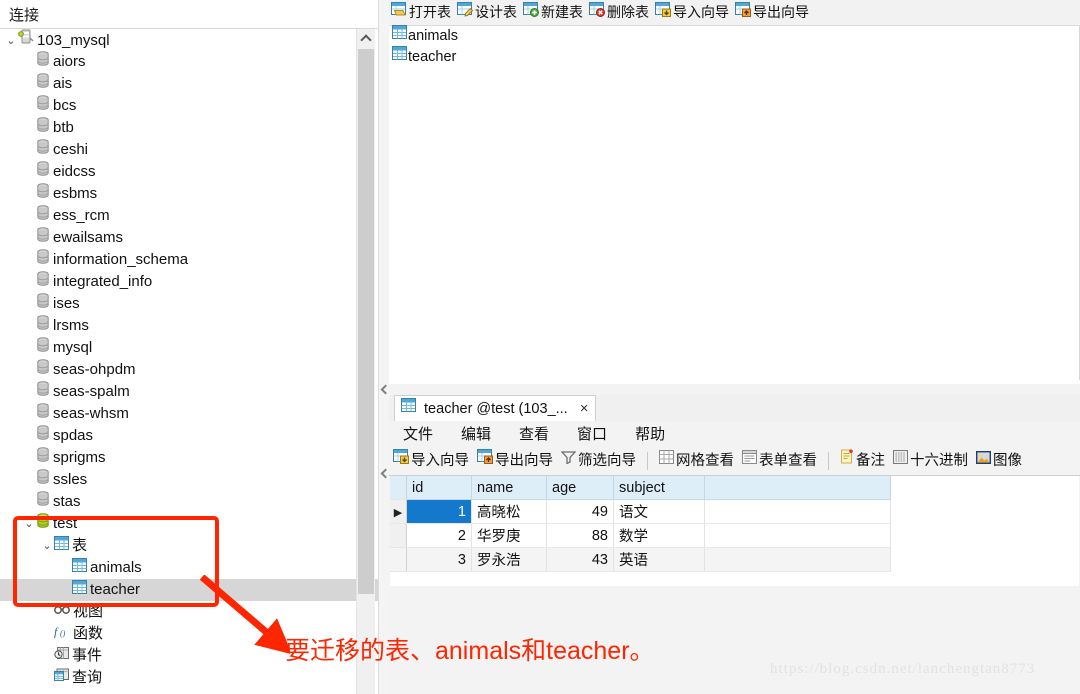  Describe the element at coordinates (189, 62) in the screenshot. I see `tree-item-aiors: aiors` at that location.